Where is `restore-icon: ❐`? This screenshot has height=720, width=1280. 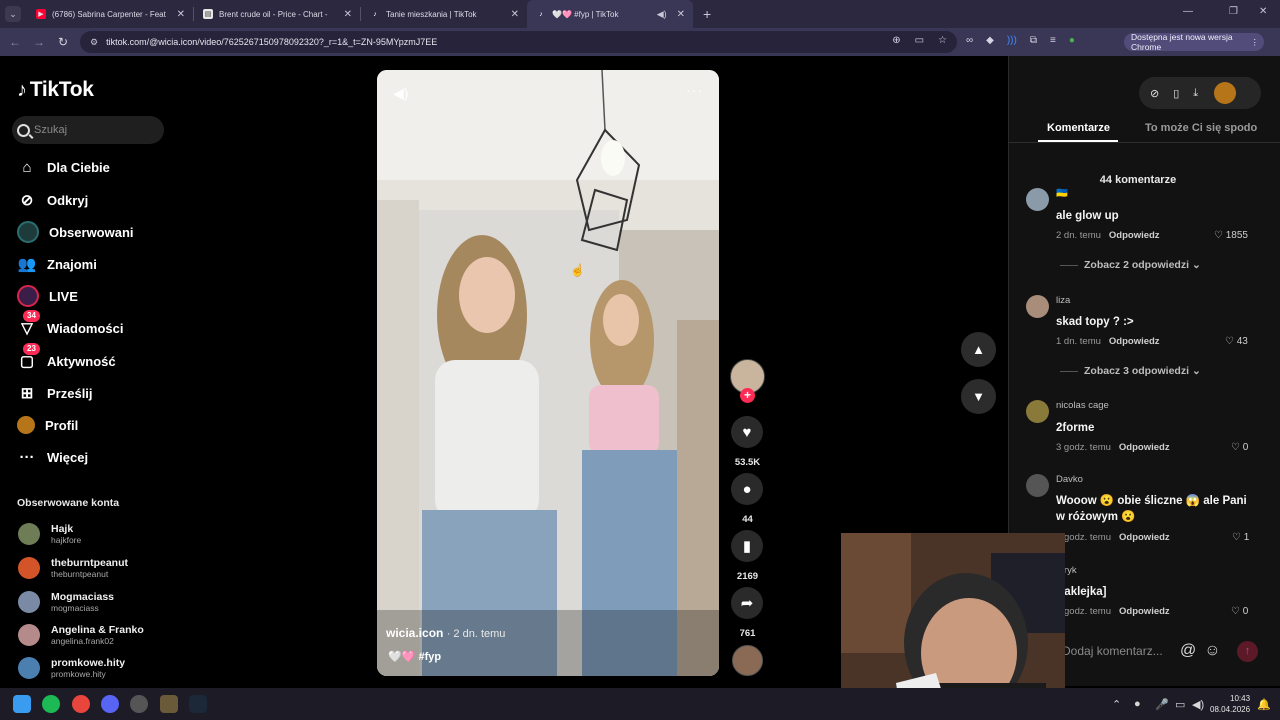 restore-icon: ❐ is located at coordinates (1233, 11).